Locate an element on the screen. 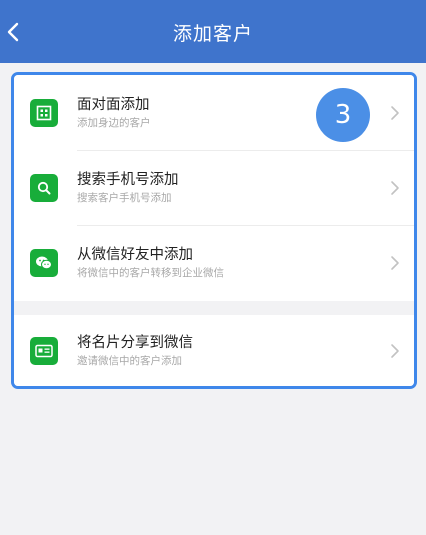 The image size is (426, 535). wechat-friends-add-item: 从微信好友中添加 将微信中的客户转移到企业微信 is located at coordinates (214, 262).